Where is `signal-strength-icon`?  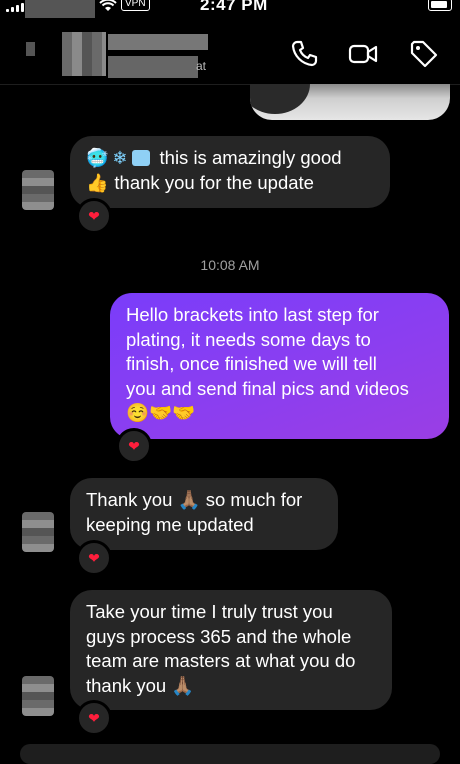
signal-strength-icon is located at coordinates (15, 7).